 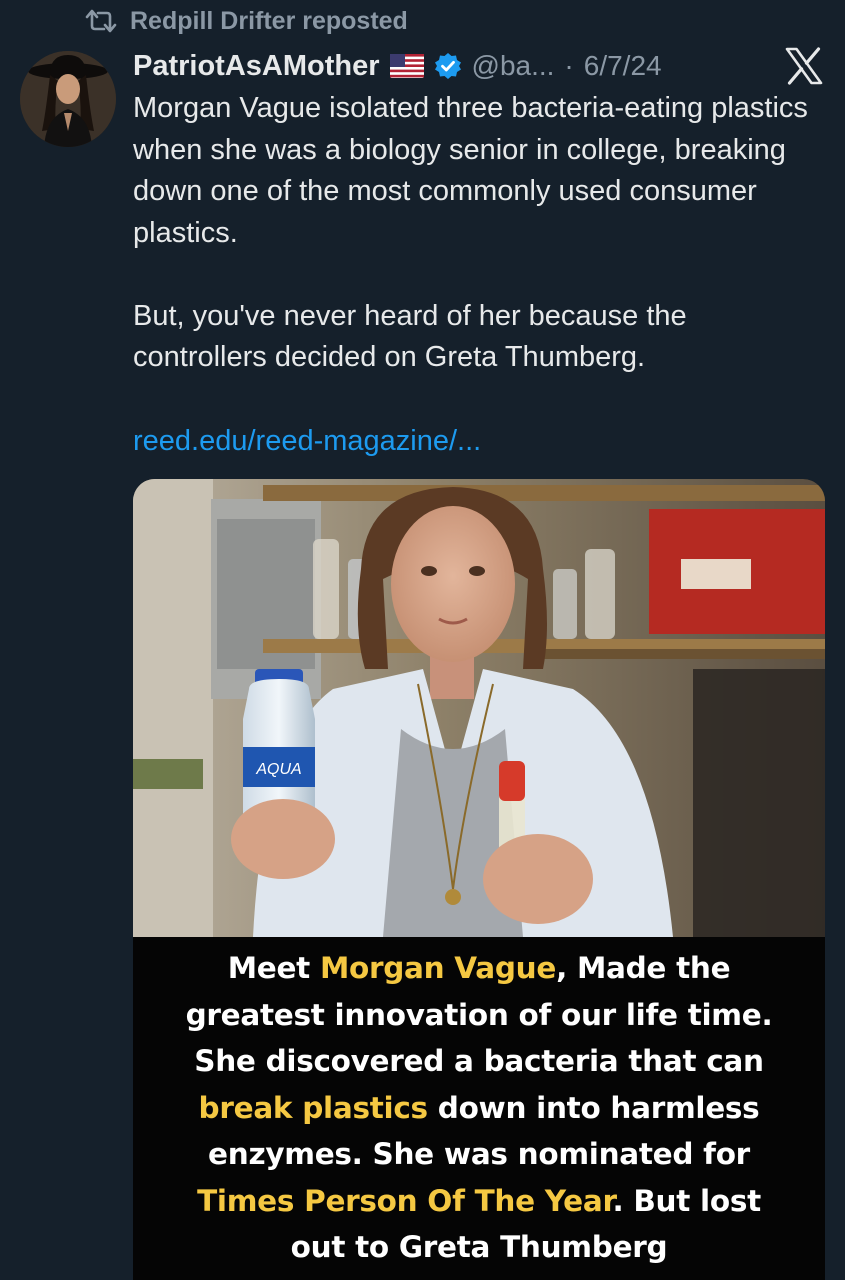 I want to click on avatar-image, so click(x=68, y=99).